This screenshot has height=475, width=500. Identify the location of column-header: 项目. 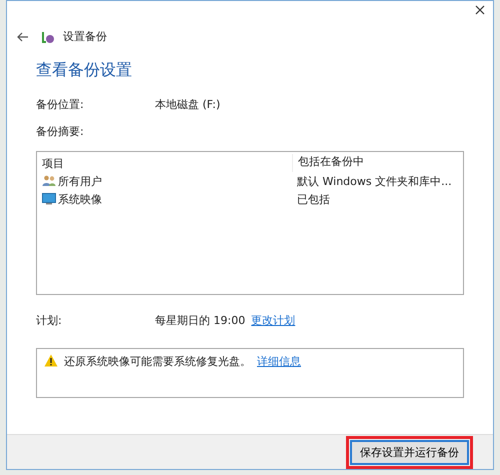
(165, 163).